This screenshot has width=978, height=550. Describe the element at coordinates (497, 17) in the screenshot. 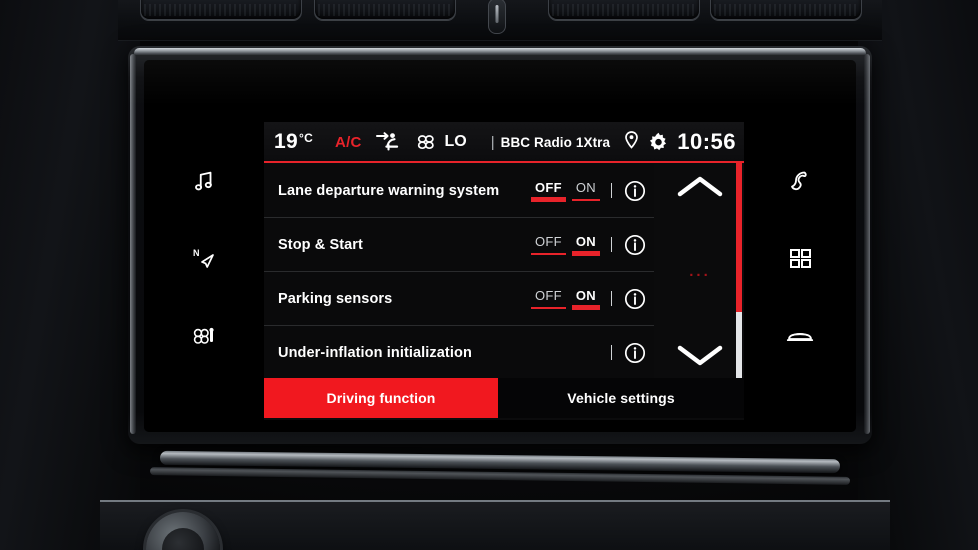

I see `hazard-light-button` at that location.